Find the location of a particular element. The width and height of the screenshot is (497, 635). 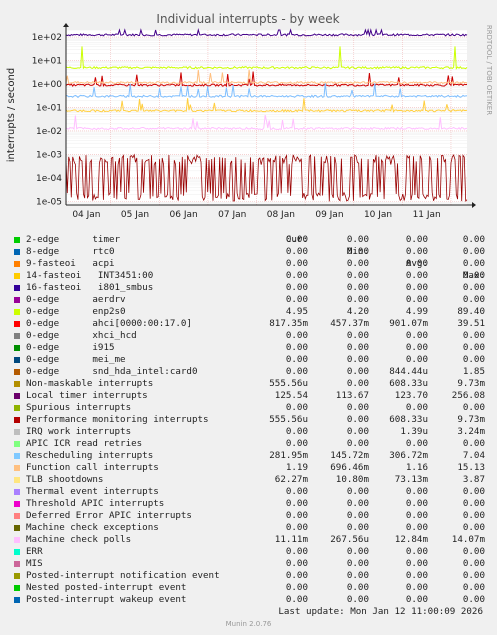

legend-label: 0-edge snd_hda_intel:card0 is located at coordinates (112, 371).